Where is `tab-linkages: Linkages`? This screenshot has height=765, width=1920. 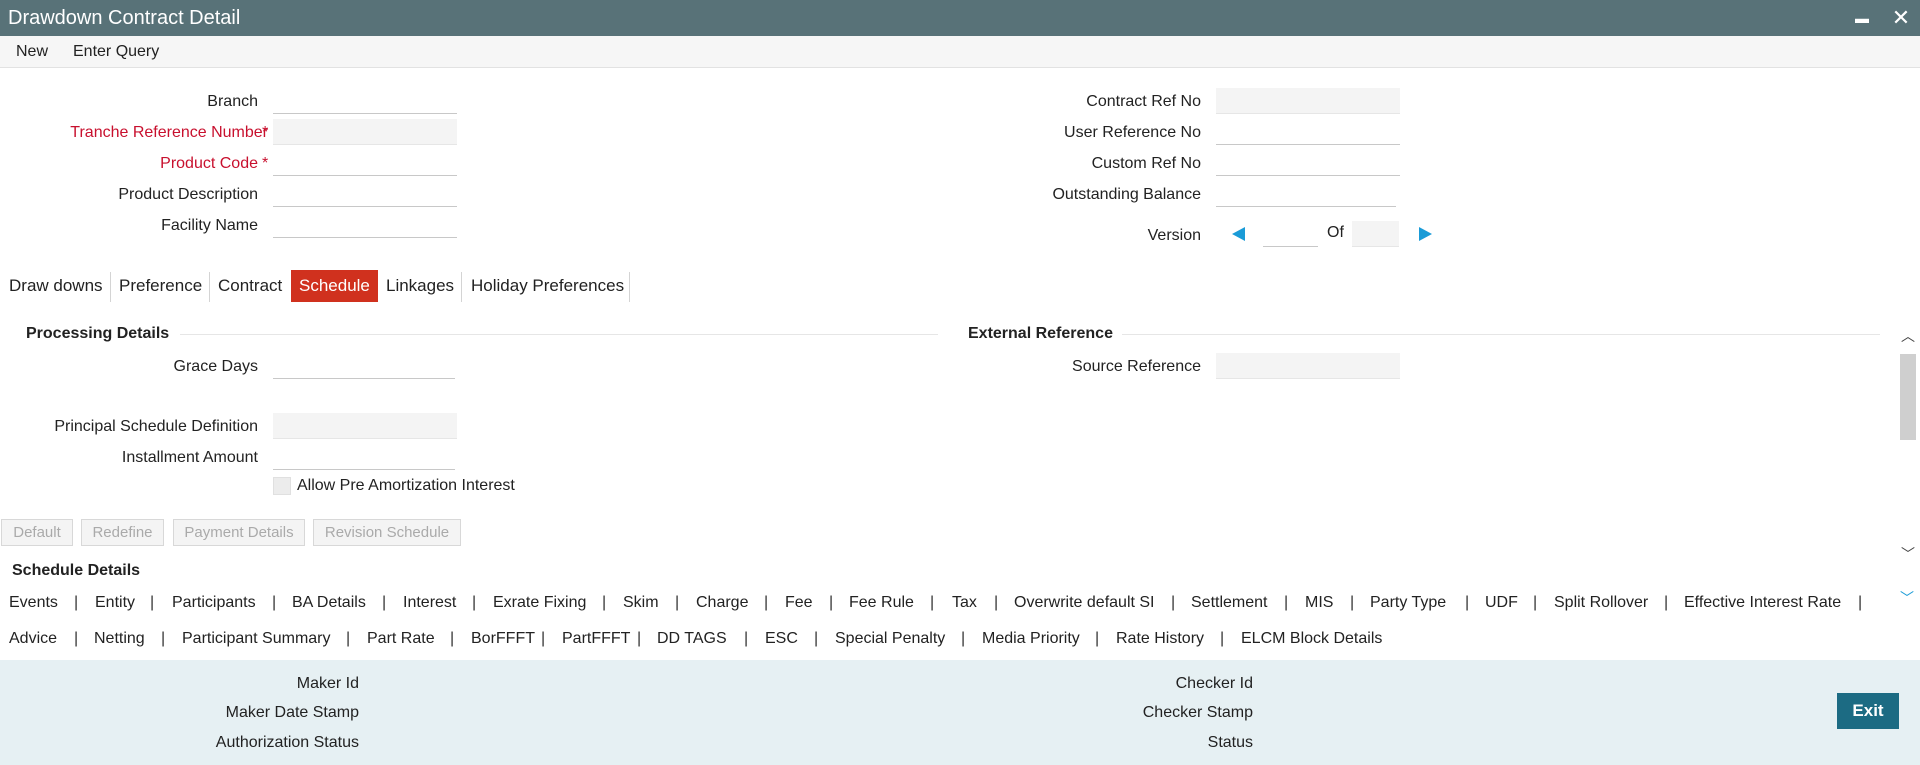
tab-linkages: Linkages is located at coordinates (420, 286).